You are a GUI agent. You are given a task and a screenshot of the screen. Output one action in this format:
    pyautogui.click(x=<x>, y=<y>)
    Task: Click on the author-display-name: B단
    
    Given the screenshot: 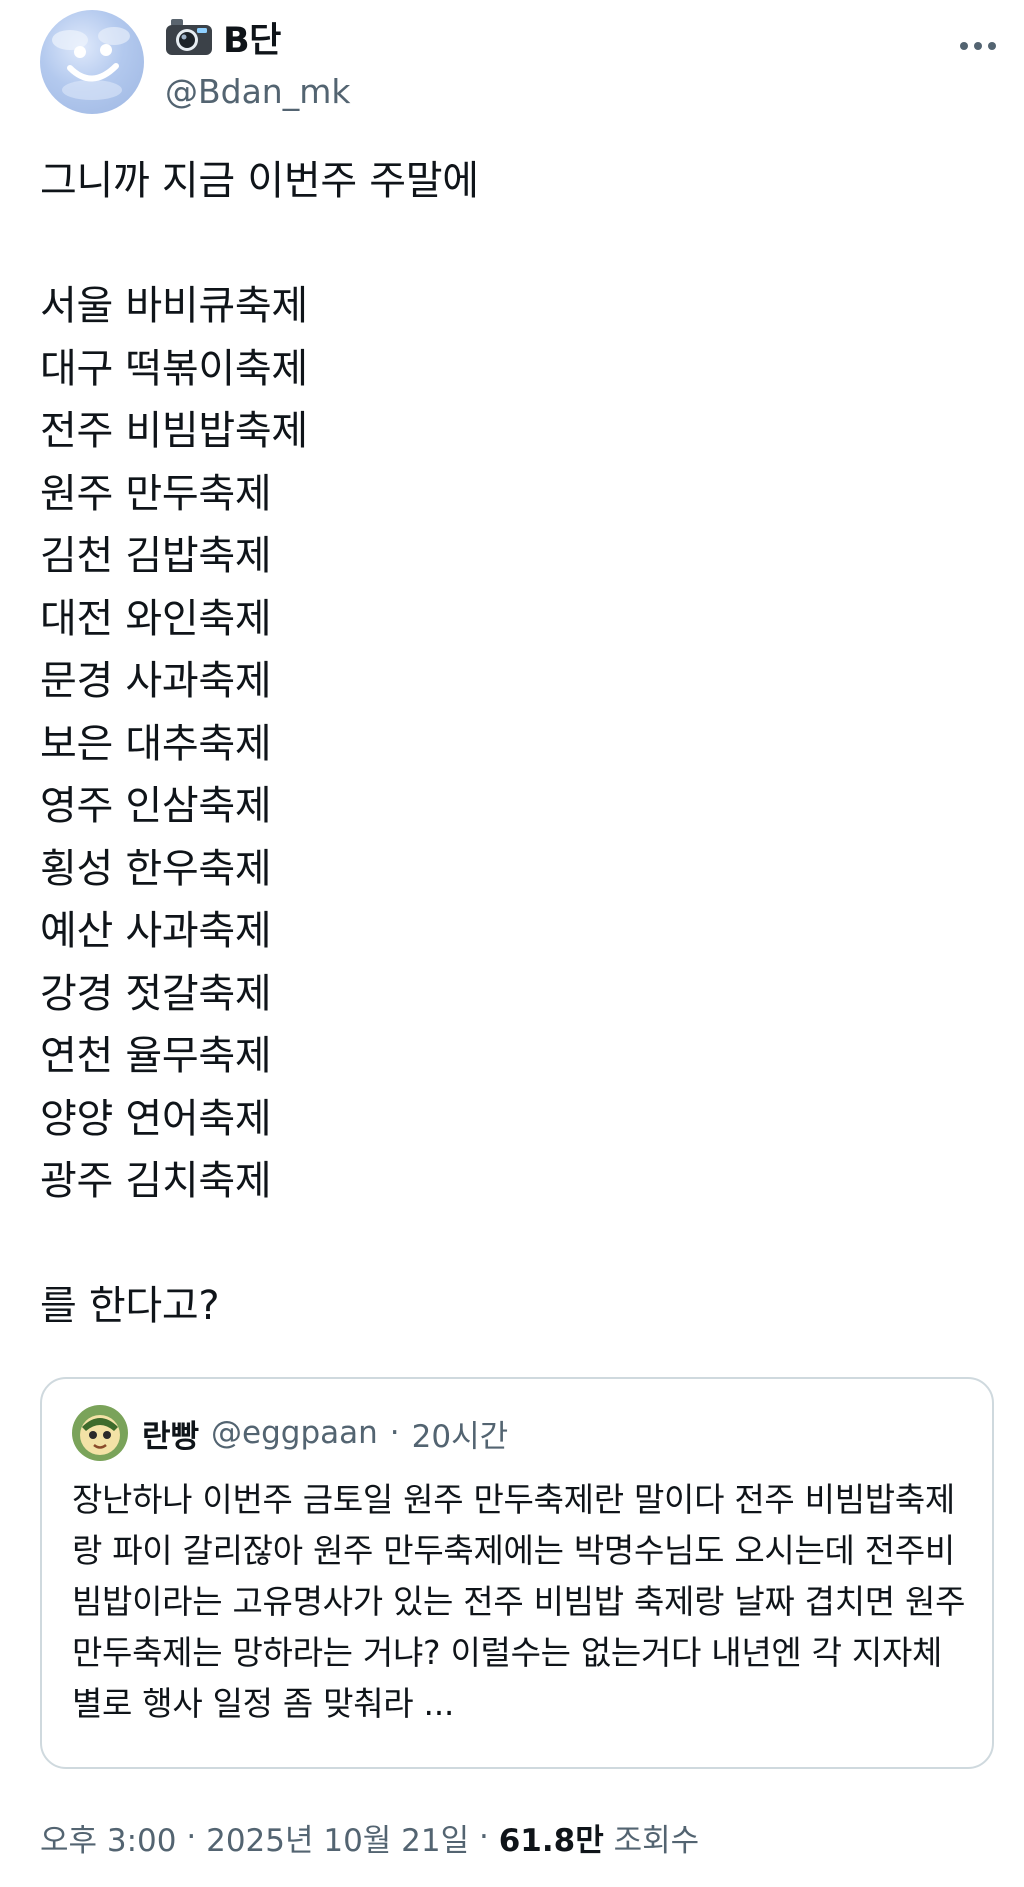 What is the action you would take?
    pyautogui.click(x=252, y=37)
    